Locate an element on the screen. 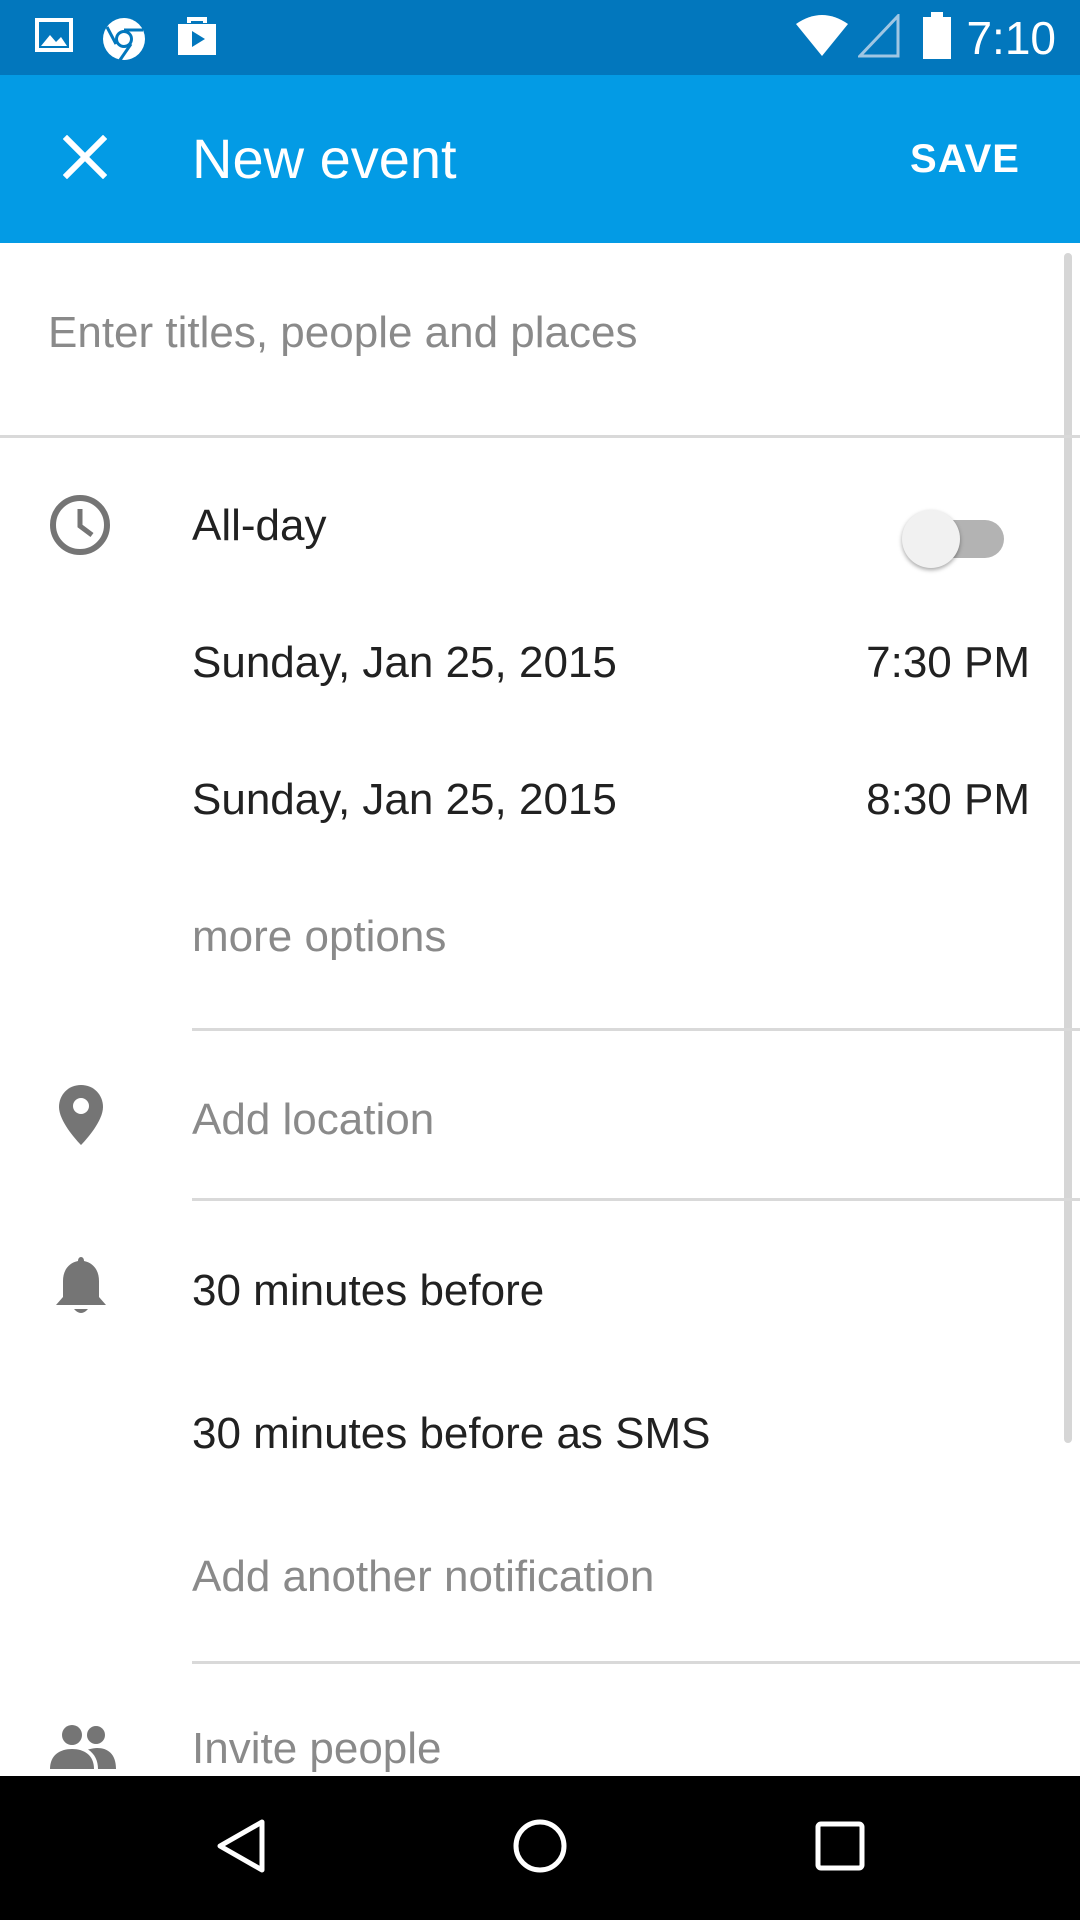 The image size is (1080, 1920). home-button is located at coordinates (540, 1848).